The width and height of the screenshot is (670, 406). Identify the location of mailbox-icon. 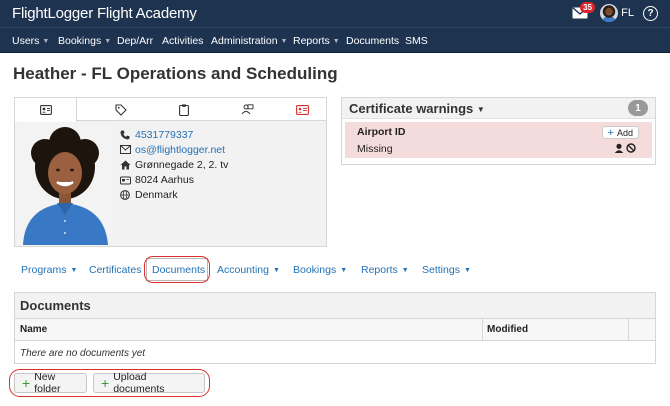
(125, 180).